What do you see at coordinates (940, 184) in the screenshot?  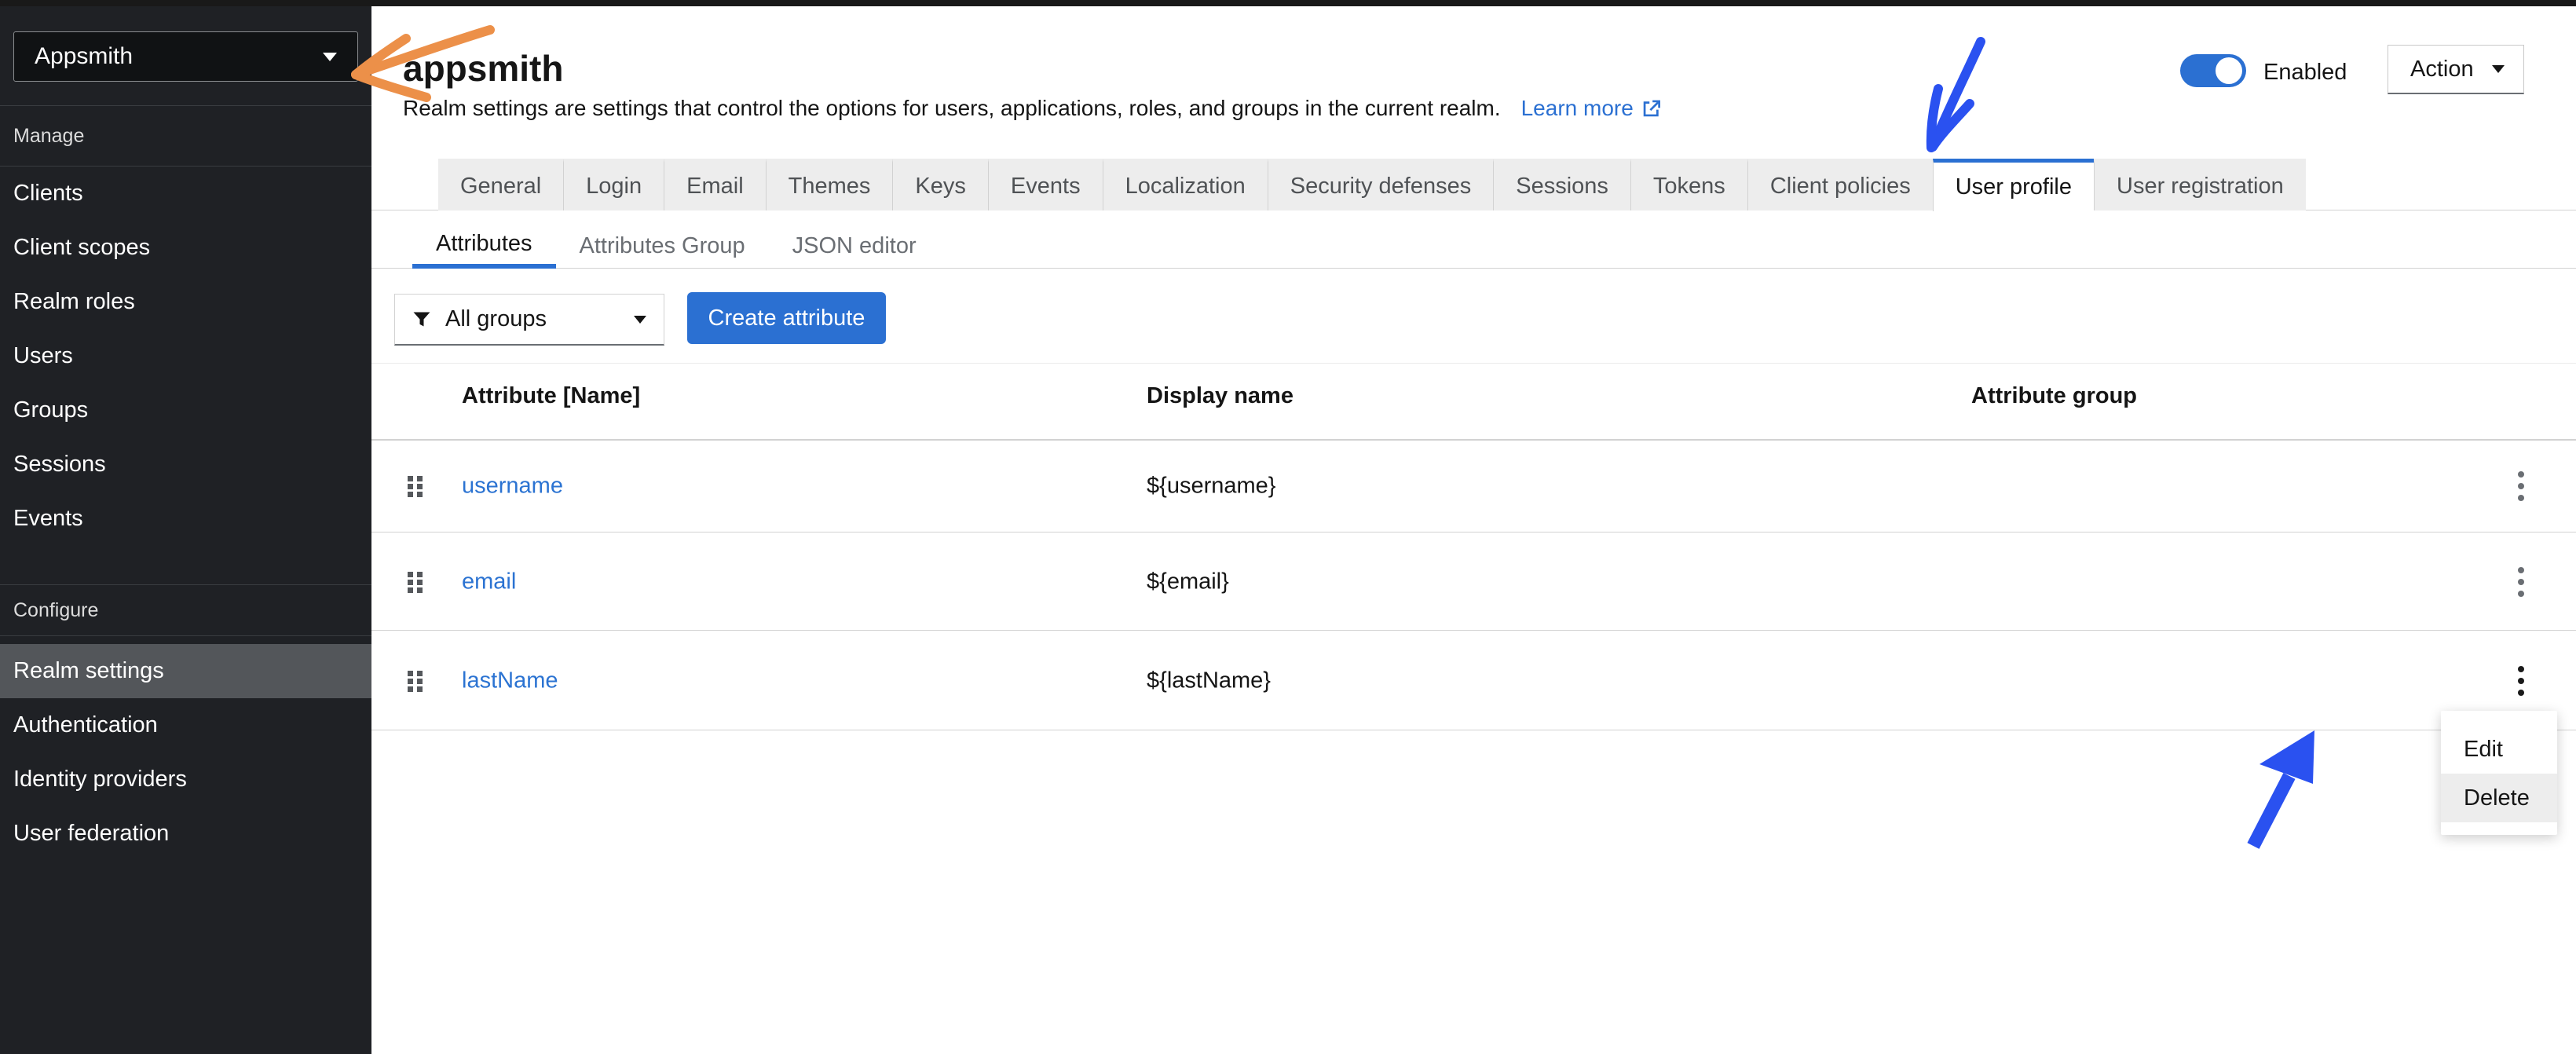 I see `tab-keys: Keys` at bounding box center [940, 184].